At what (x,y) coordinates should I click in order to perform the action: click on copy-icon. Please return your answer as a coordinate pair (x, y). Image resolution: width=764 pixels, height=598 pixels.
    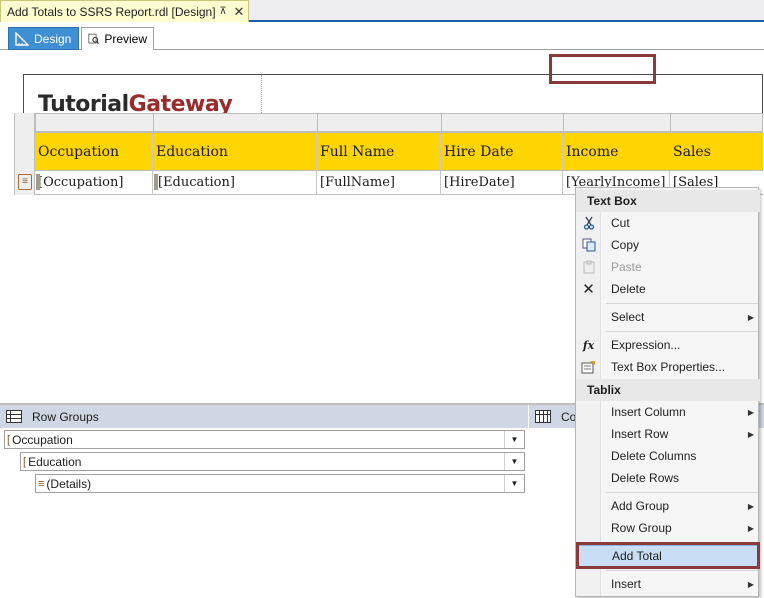
    Looking at the image, I should click on (588, 245).